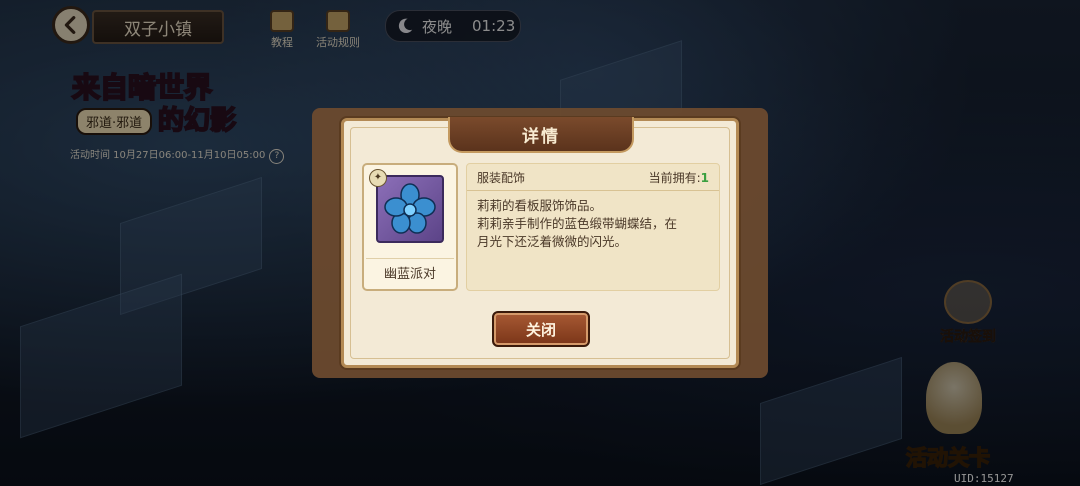  What do you see at coordinates (378, 178) in the screenshot?
I see `star-badge-icon: ✦` at bounding box center [378, 178].